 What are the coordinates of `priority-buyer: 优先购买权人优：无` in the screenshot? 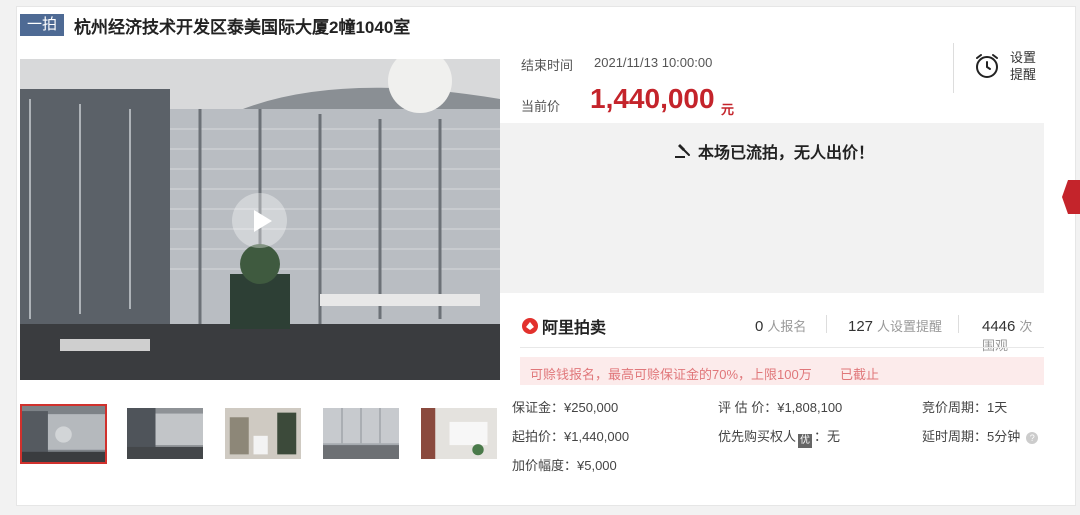 It's located at (779, 437).